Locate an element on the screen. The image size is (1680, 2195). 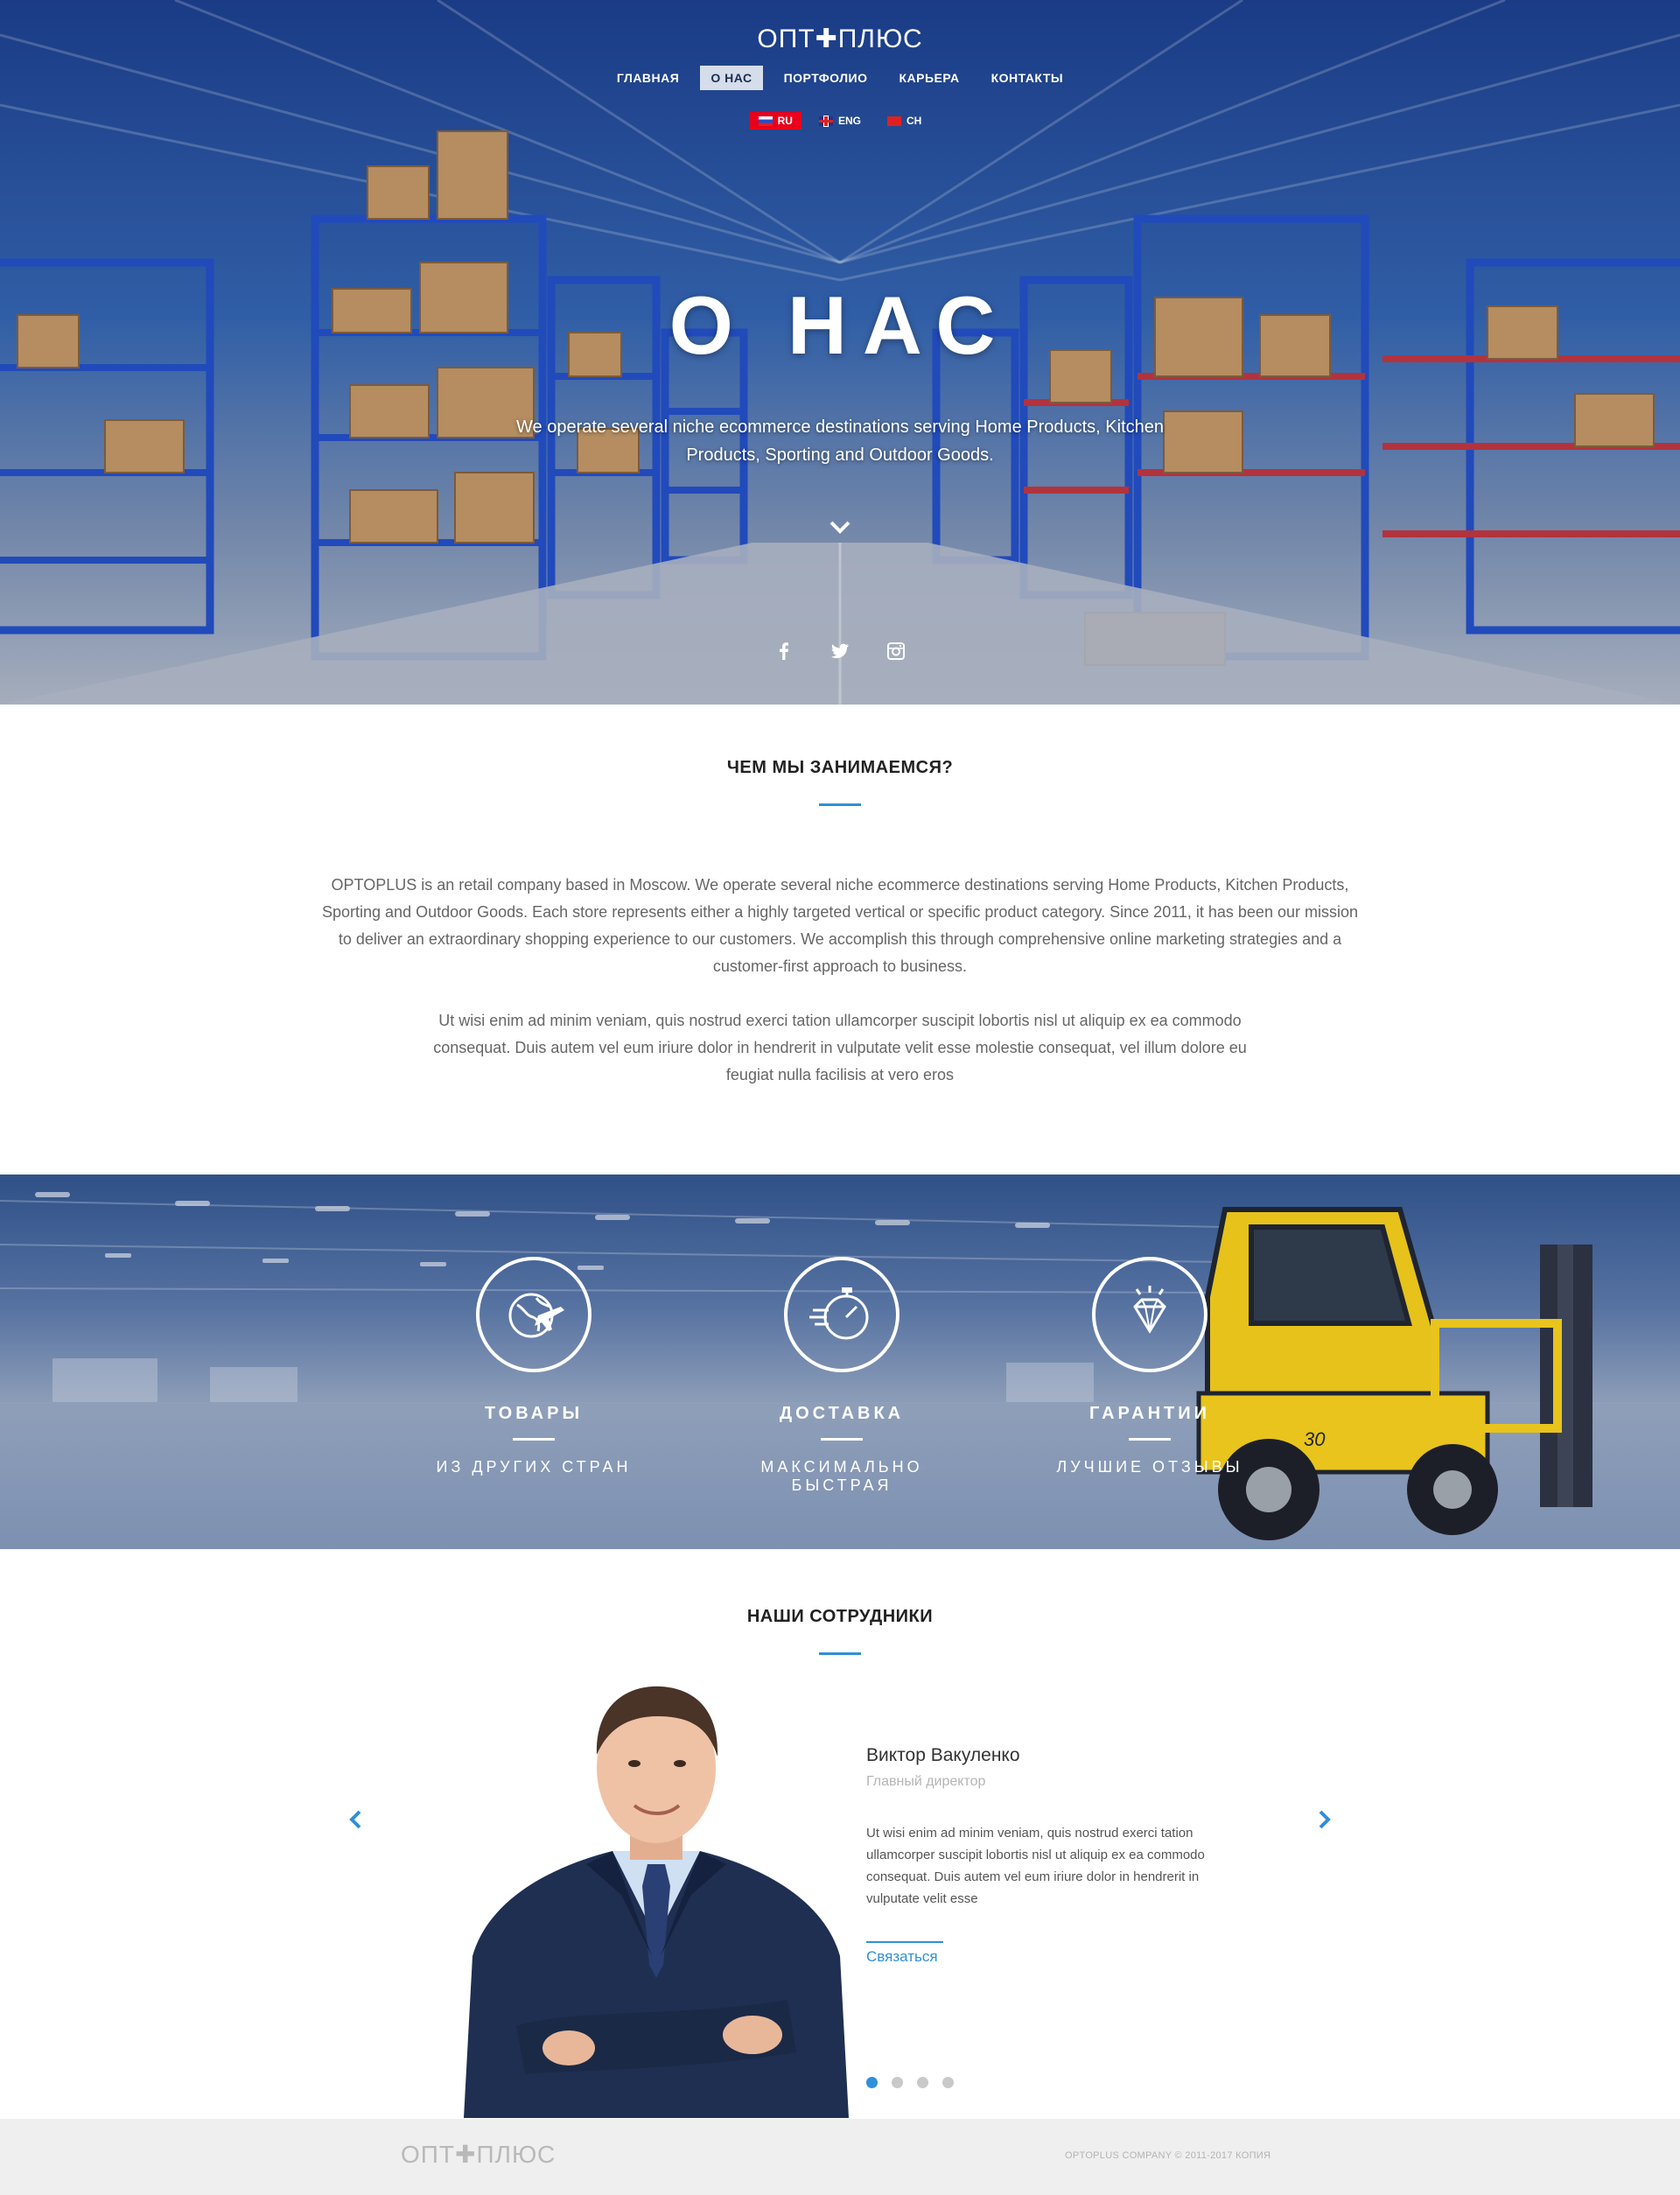
feature-delivery-underline is located at coordinates (842, 1439).